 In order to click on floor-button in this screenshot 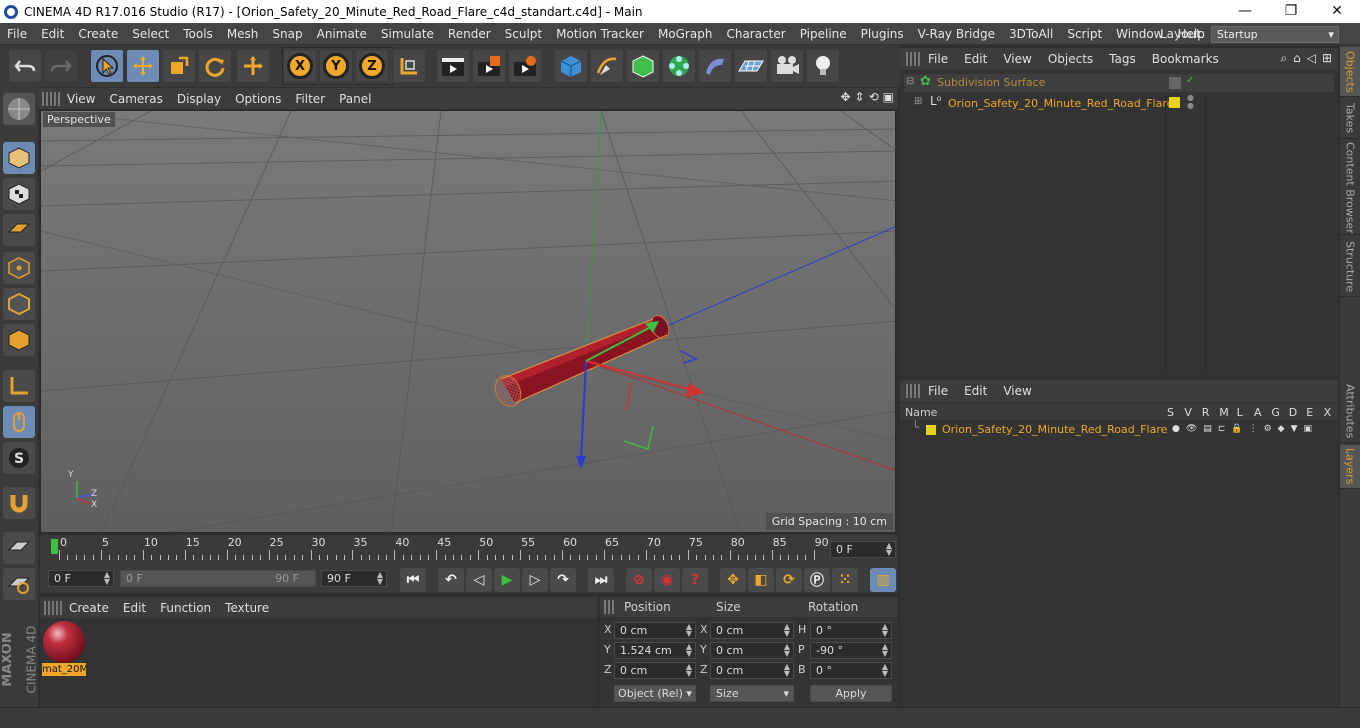, I will do `click(751, 66)`.